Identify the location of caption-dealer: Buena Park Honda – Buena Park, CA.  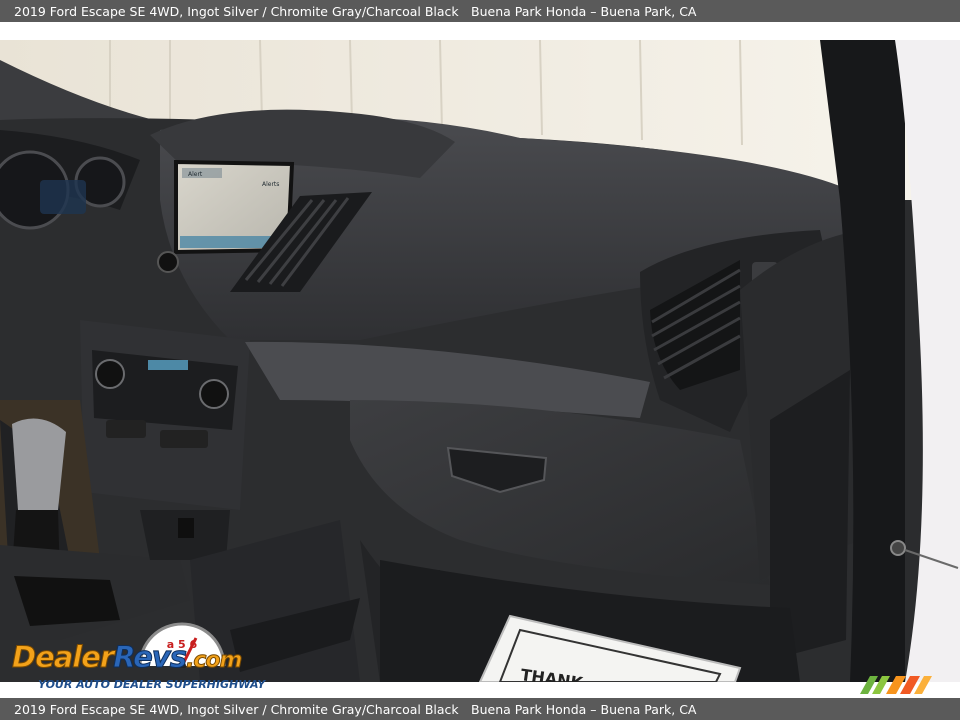
(584, 11).